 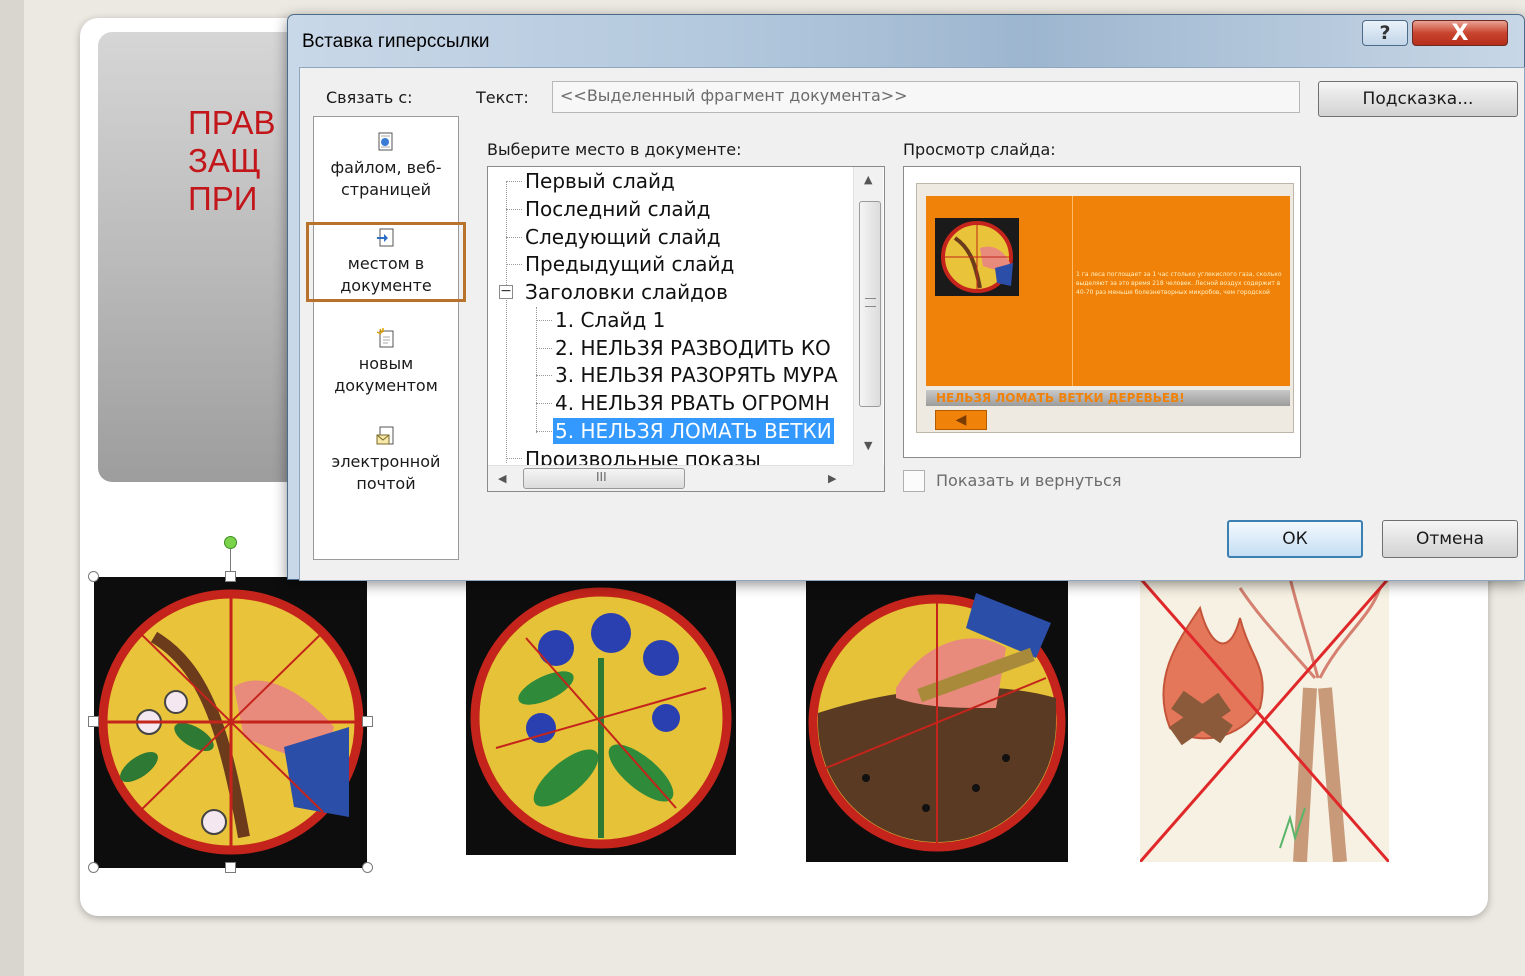 I want to click on tree-horizontal-scrollbar: ◀ III ▶, so click(x=670, y=478).